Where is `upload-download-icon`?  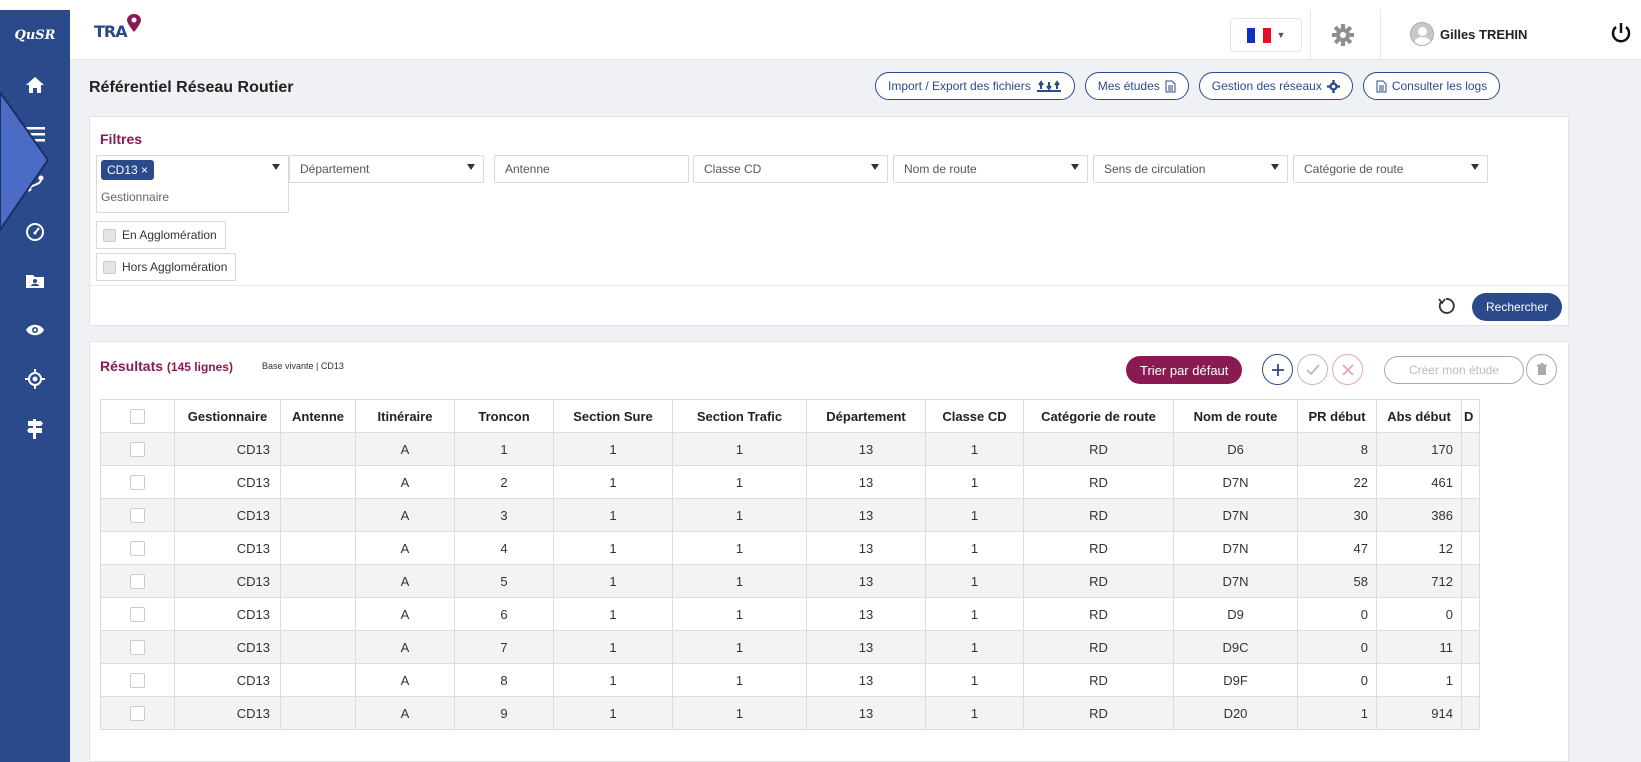 upload-download-icon is located at coordinates (1048, 86).